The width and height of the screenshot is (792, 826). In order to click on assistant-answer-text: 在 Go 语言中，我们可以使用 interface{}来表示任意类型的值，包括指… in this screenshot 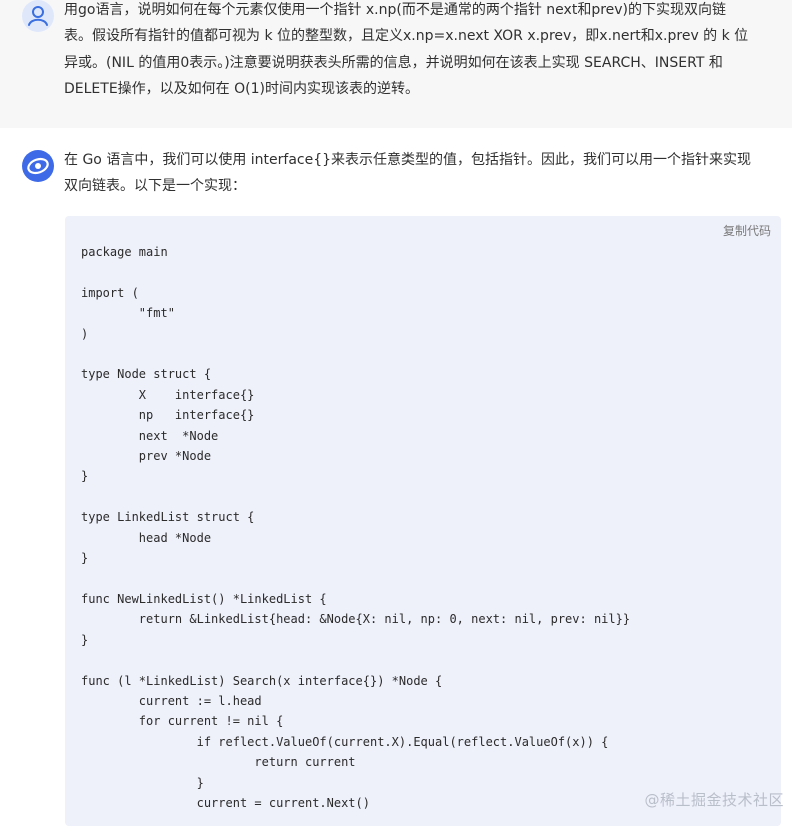, I will do `click(408, 173)`.